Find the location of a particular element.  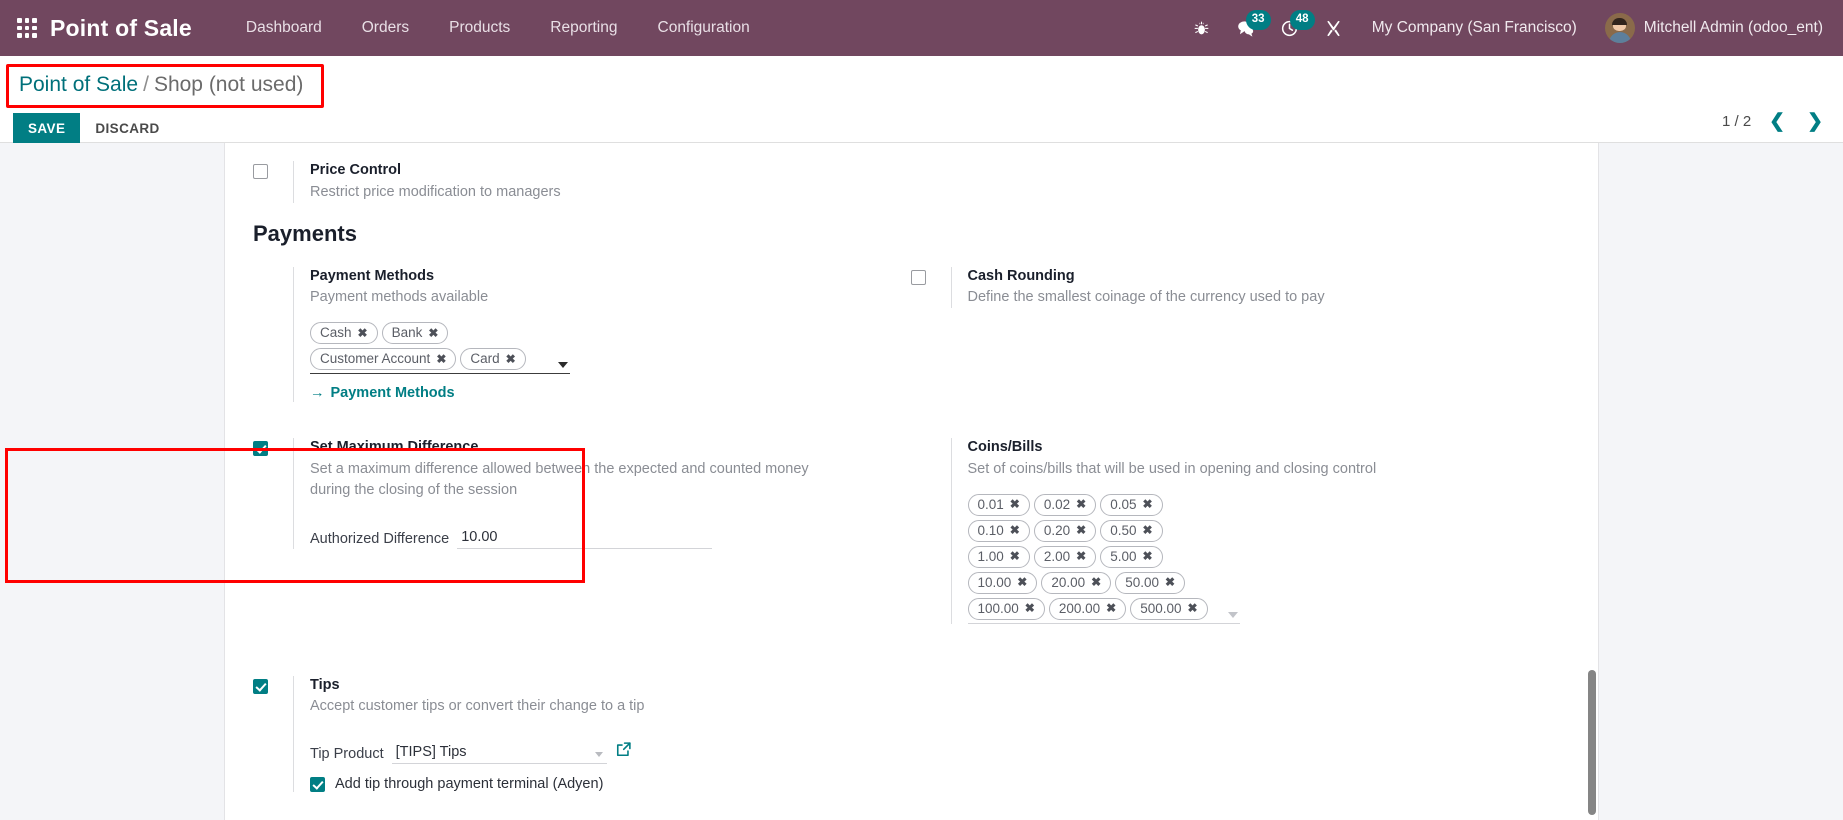

tag-item: 2.00 ✖ is located at coordinates (1065, 556).